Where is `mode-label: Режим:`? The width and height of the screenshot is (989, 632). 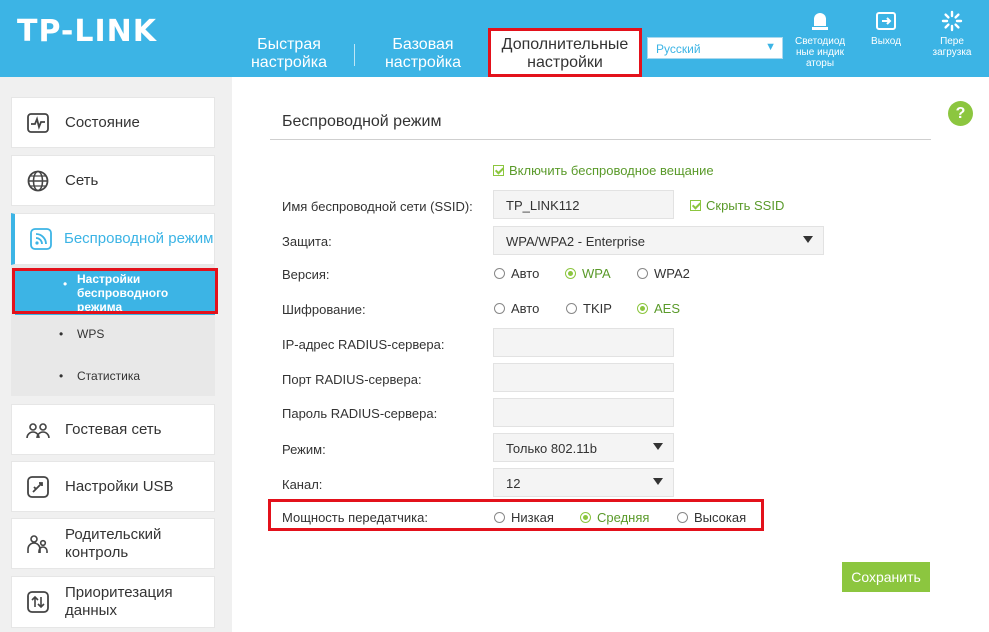 mode-label: Режим: is located at coordinates (304, 449).